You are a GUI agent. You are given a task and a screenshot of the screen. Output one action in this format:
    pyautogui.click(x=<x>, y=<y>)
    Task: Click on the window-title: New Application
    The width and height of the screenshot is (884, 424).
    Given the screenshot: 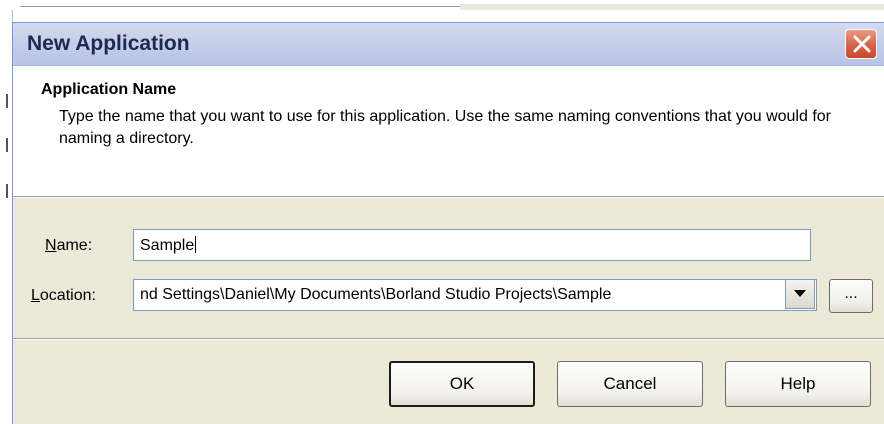 What is the action you would take?
    pyautogui.click(x=108, y=43)
    